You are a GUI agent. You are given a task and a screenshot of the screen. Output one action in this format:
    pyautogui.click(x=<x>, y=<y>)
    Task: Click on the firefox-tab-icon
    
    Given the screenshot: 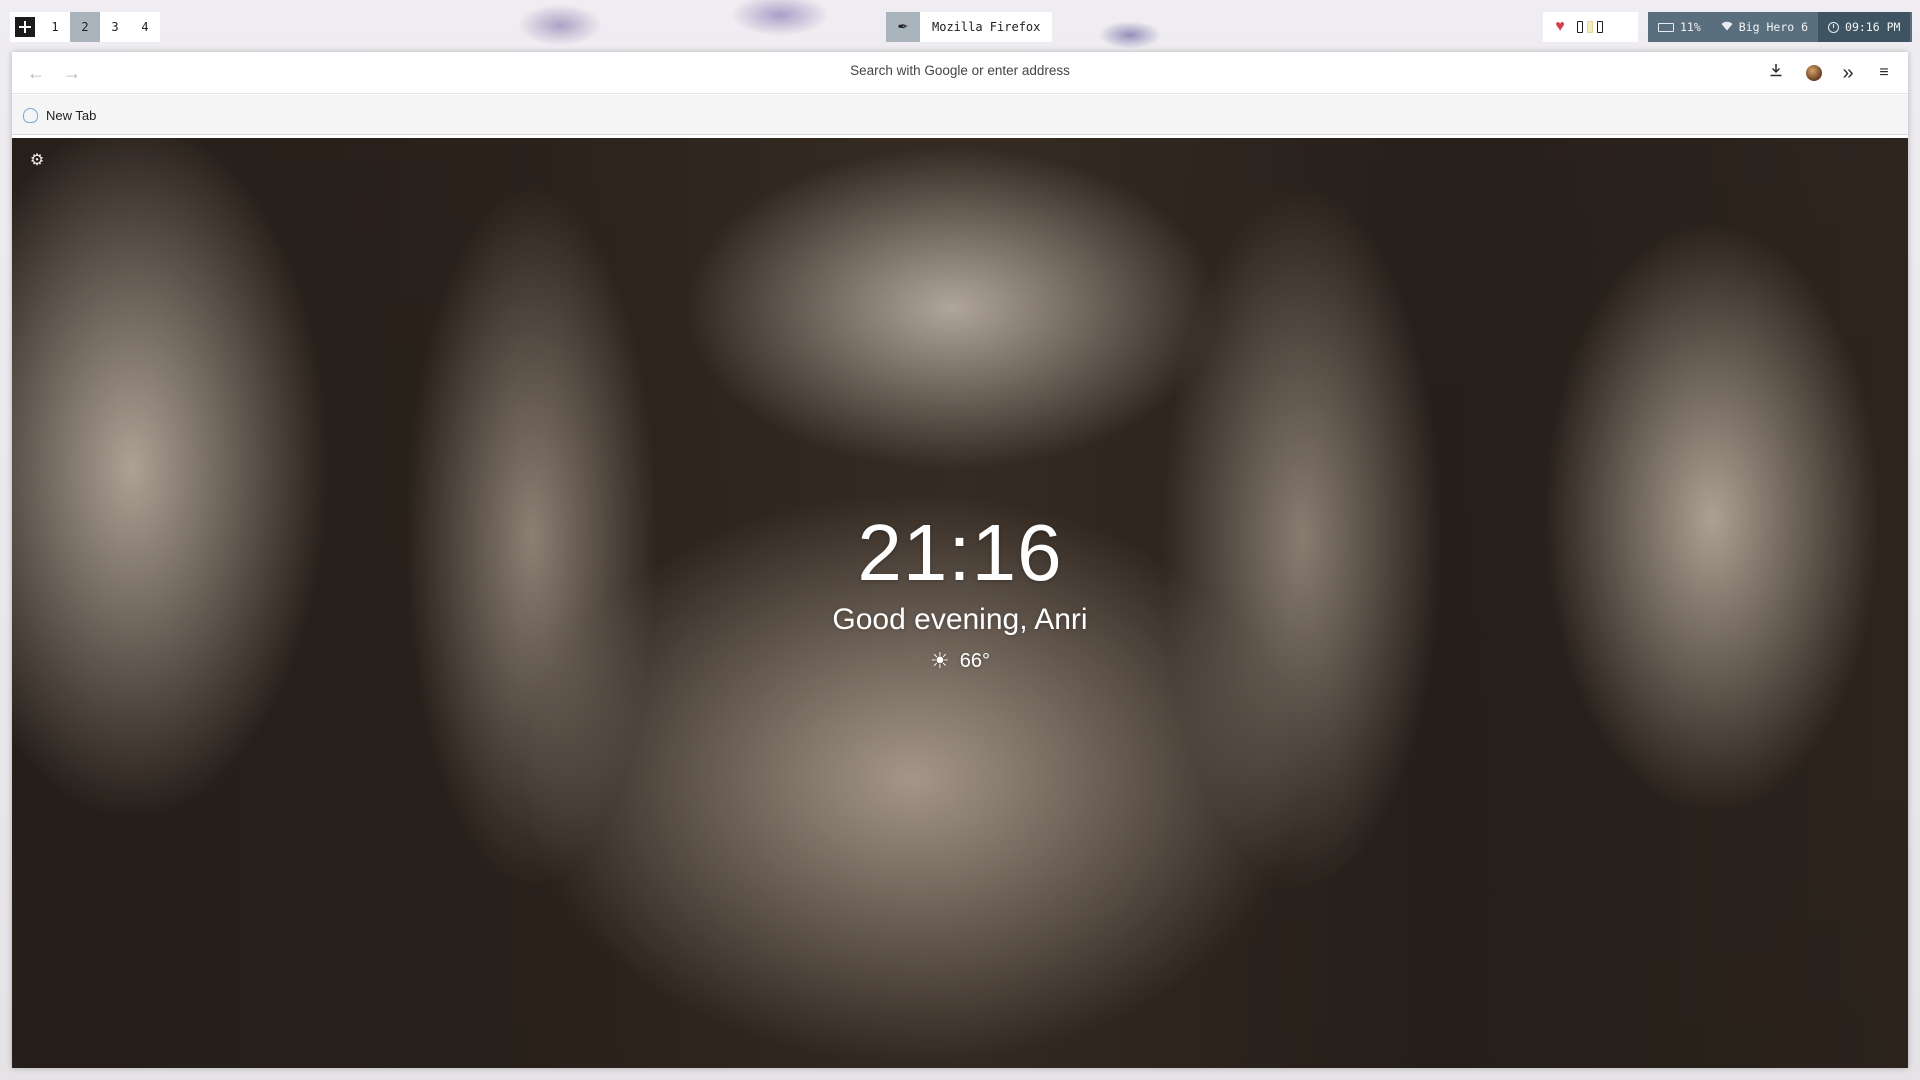 What is the action you would take?
    pyautogui.click(x=30, y=115)
    